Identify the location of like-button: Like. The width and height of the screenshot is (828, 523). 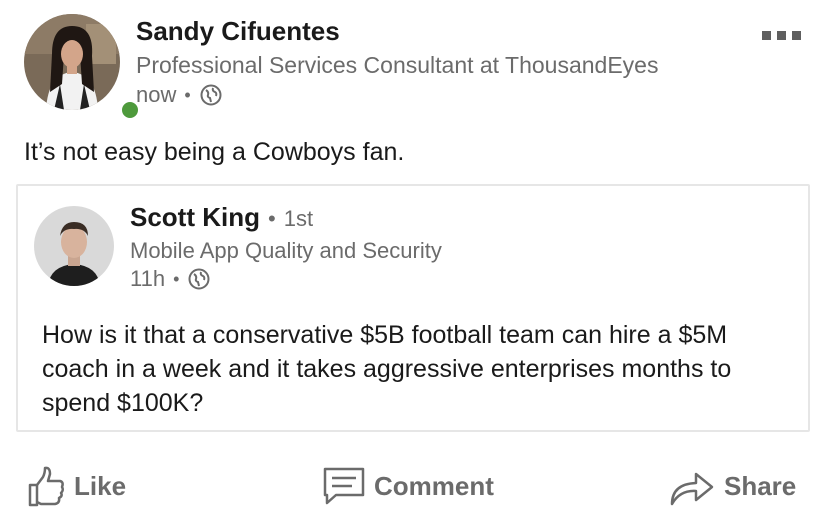
(76, 486).